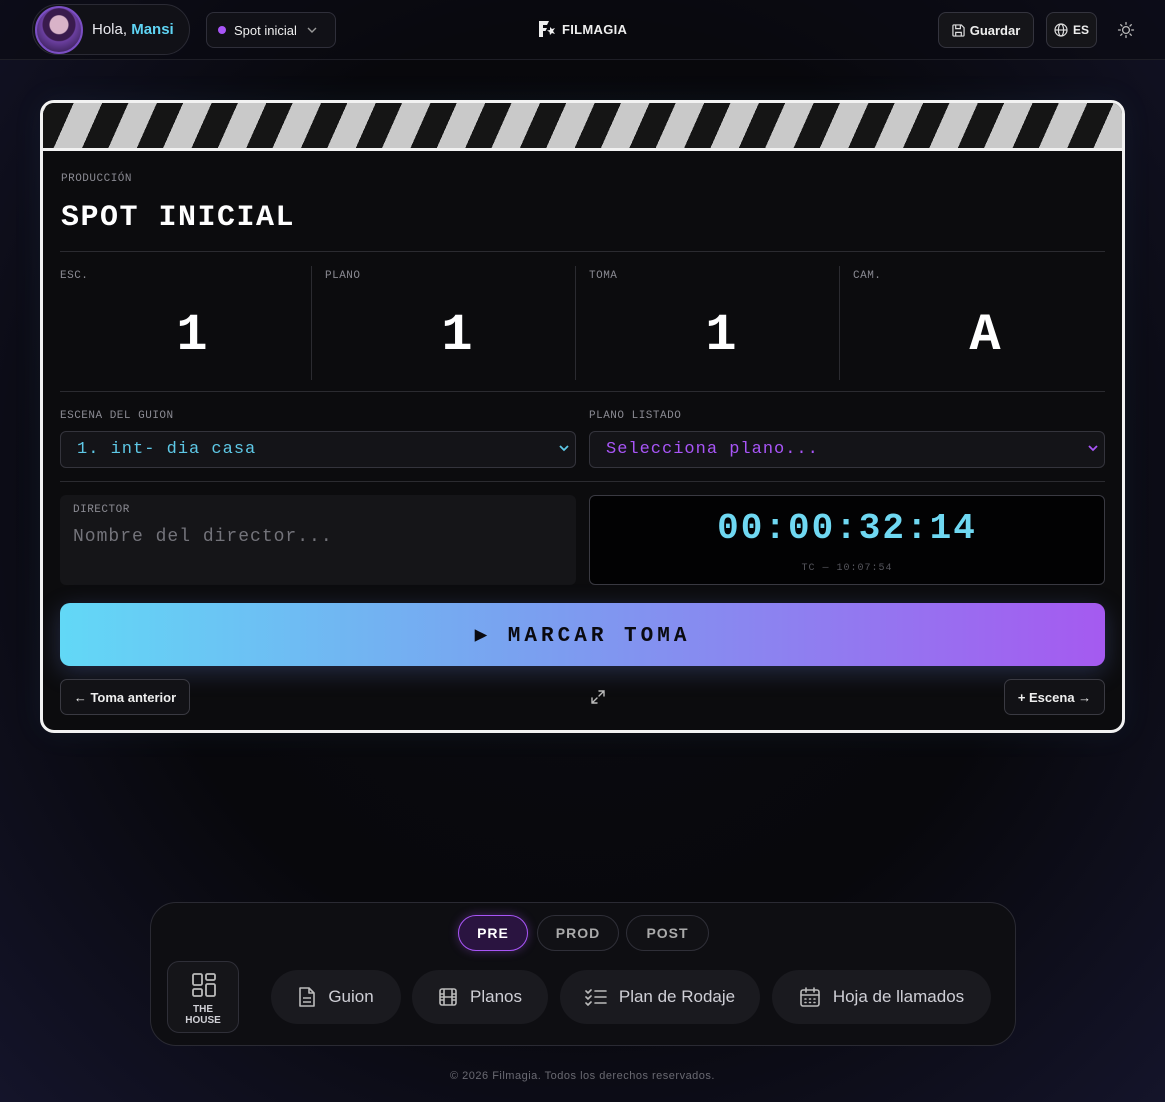 This screenshot has width=1165, height=1102. I want to click on language-label: ES, so click(1080, 30).